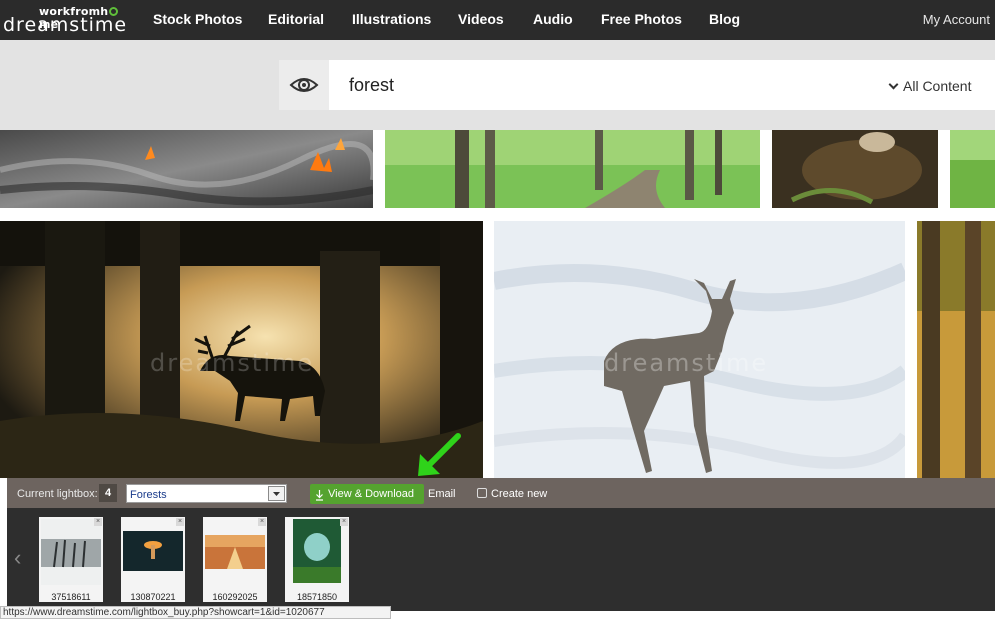  I want to click on thumb-id: 18571850, so click(317, 597).